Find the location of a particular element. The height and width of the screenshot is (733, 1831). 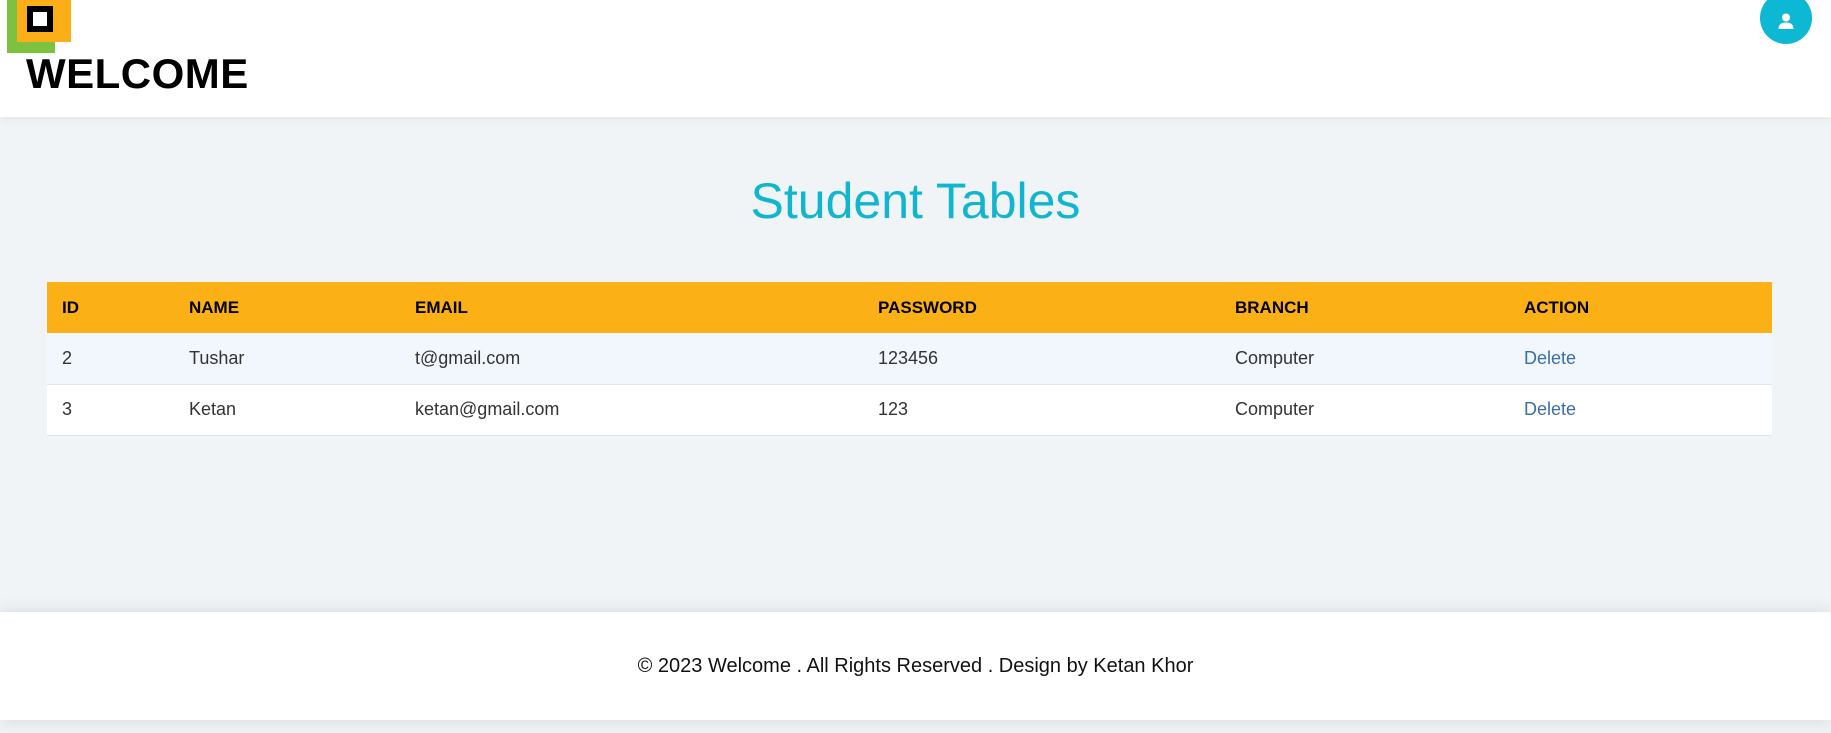

column-header-action: ACTION is located at coordinates (1557, 307).